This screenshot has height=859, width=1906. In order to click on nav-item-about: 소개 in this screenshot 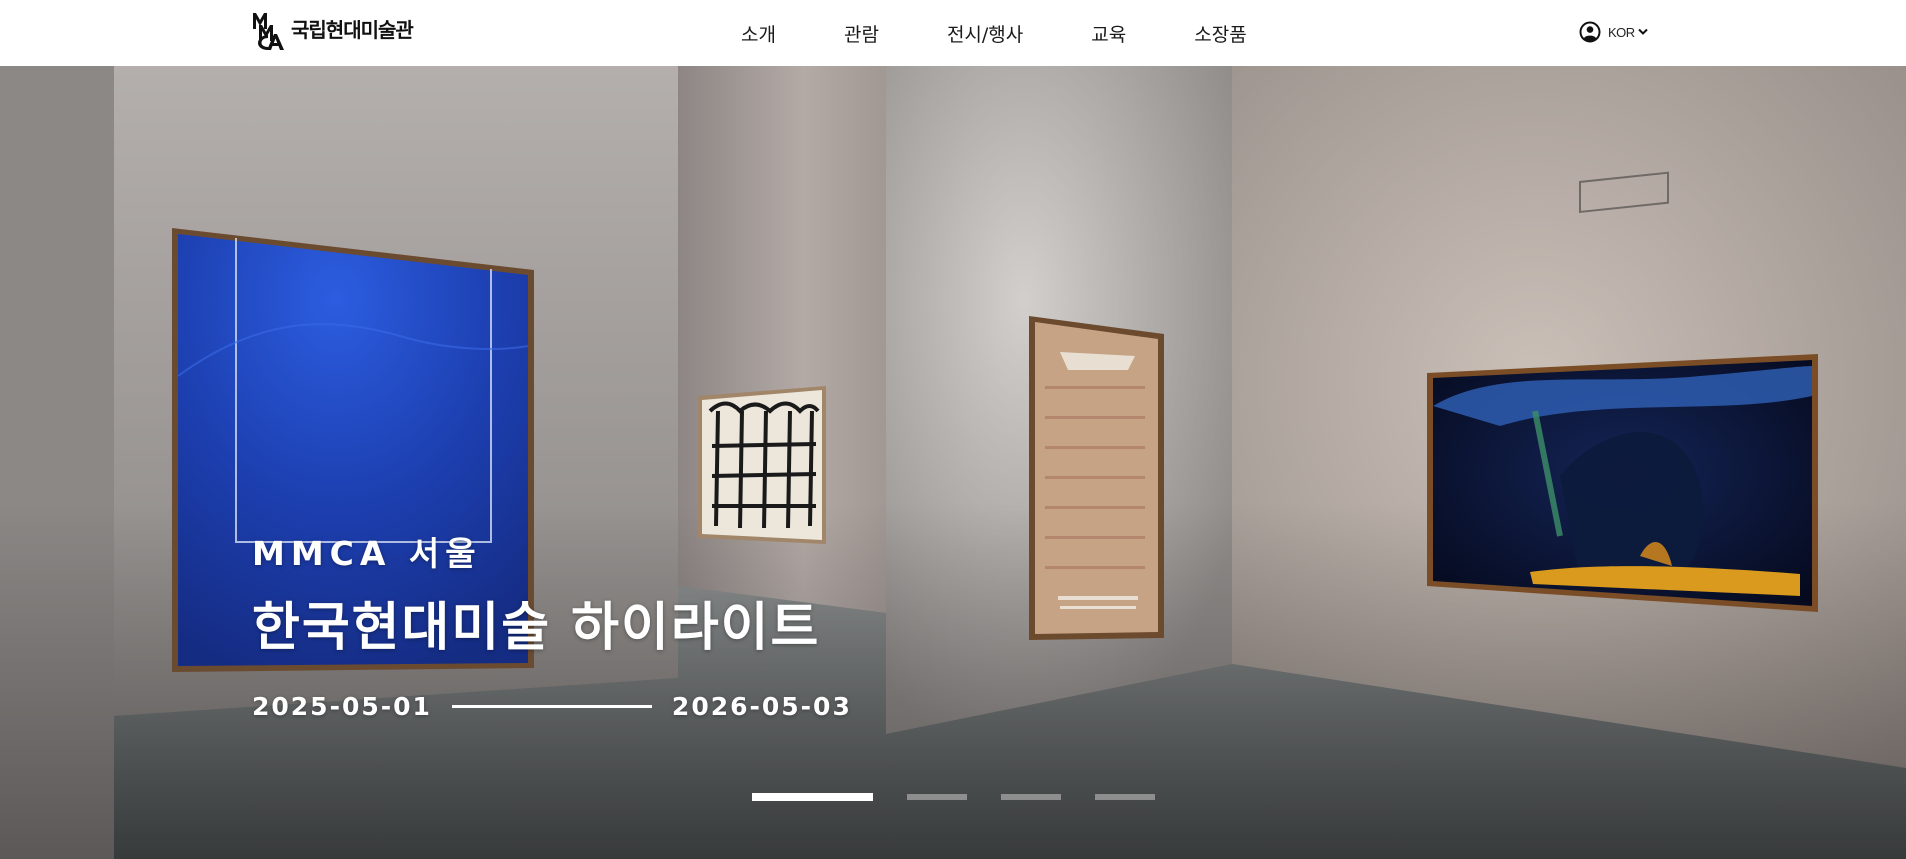, I will do `click(758, 33)`.